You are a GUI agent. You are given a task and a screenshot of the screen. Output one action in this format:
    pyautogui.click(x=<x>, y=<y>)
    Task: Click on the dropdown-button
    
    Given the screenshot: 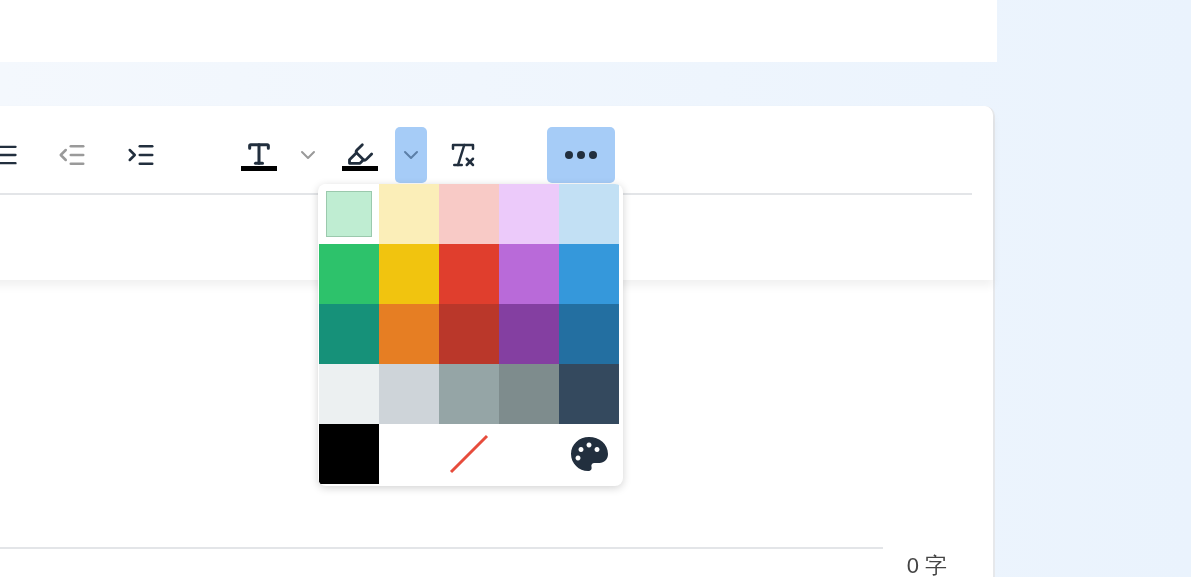 What is the action you would take?
    pyautogui.click(x=411, y=155)
    